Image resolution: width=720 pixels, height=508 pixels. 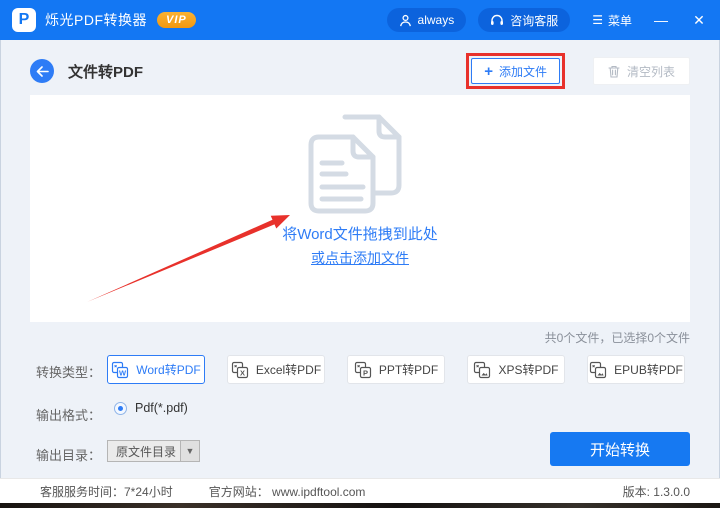 I want to click on excel-doc-icon: X, so click(x=239, y=369).